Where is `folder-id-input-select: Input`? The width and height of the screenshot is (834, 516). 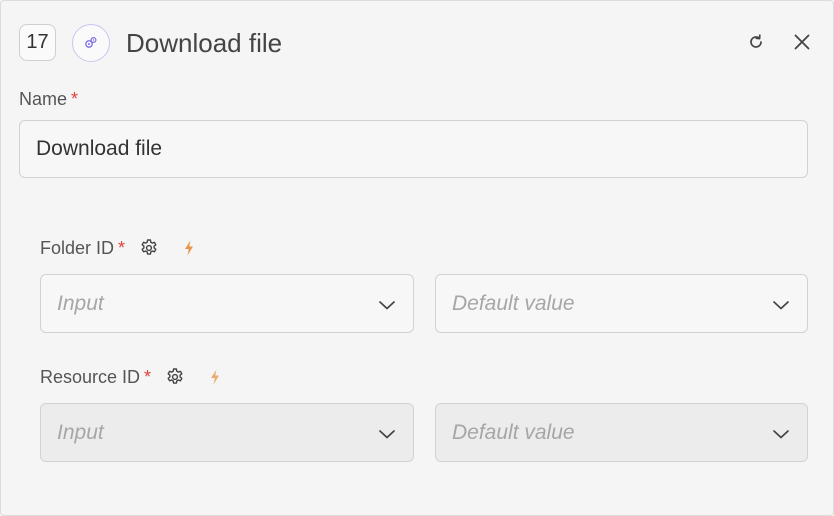 folder-id-input-select: Input is located at coordinates (227, 303).